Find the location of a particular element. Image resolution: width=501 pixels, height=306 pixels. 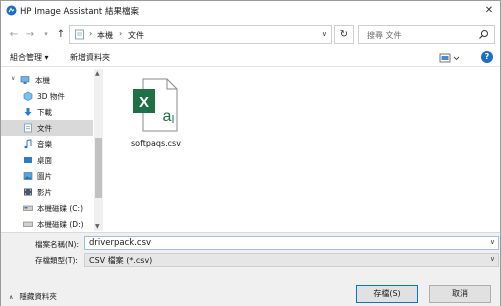

sidebar-item-label: 桌面 is located at coordinates (44, 160).